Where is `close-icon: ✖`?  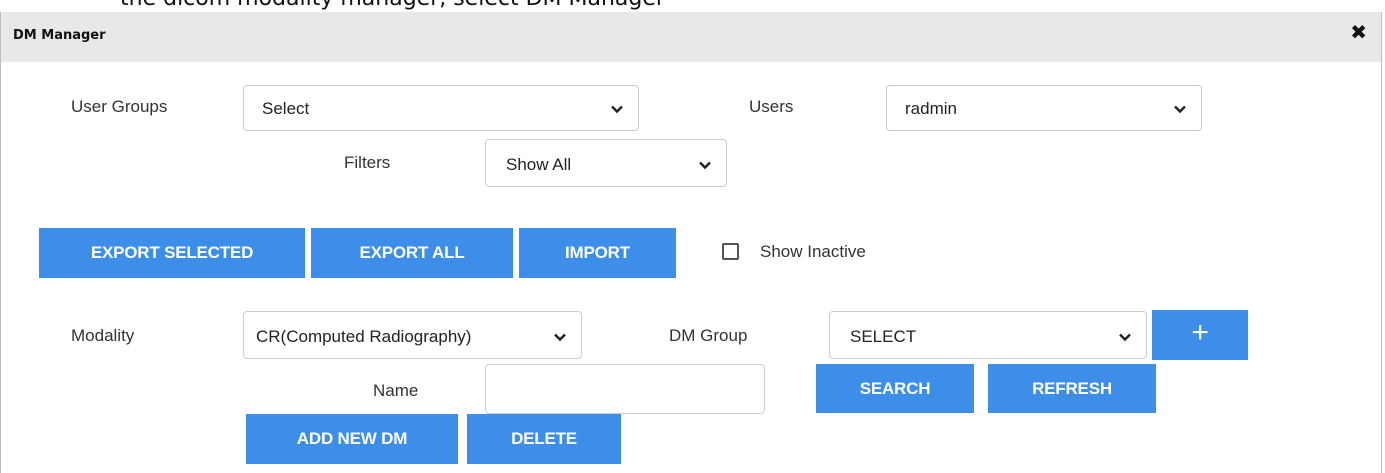 close-icon: ✖ is located at coordinates (1358, 32).